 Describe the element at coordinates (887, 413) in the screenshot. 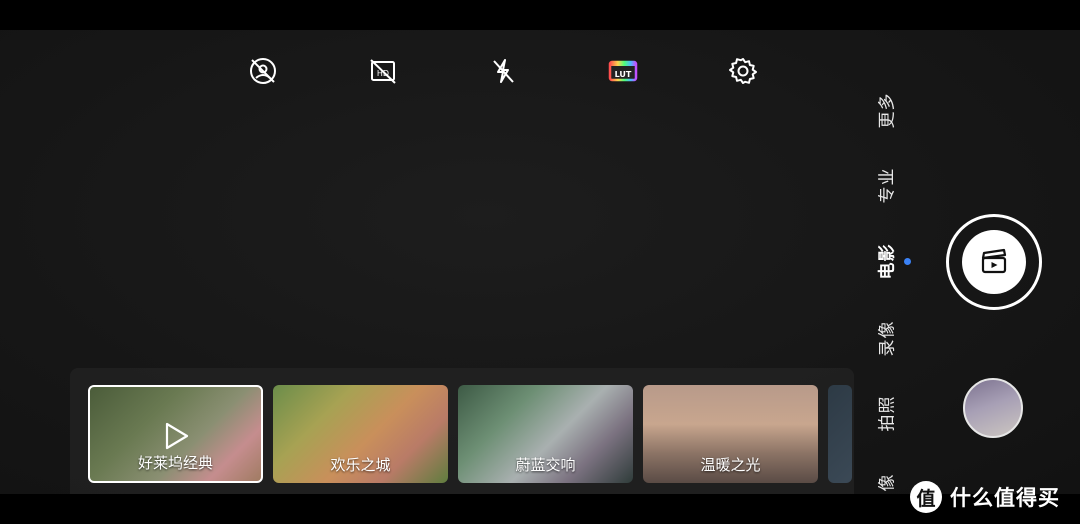

I see `mode-label: 拍照` at that location.